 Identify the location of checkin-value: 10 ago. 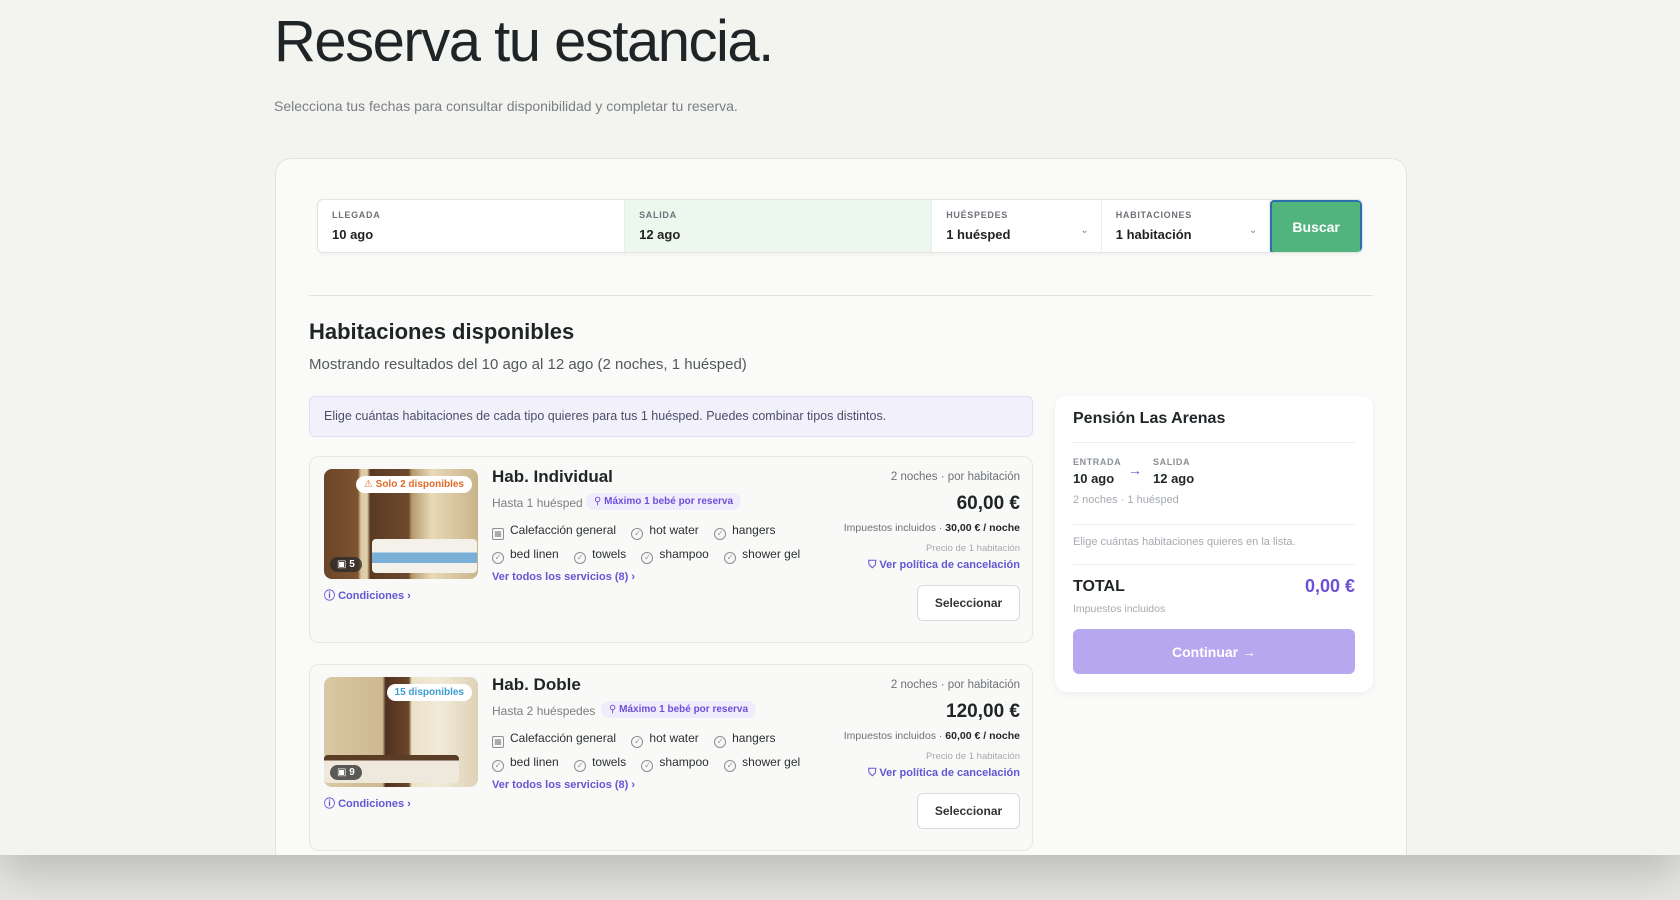
(1094, 478).